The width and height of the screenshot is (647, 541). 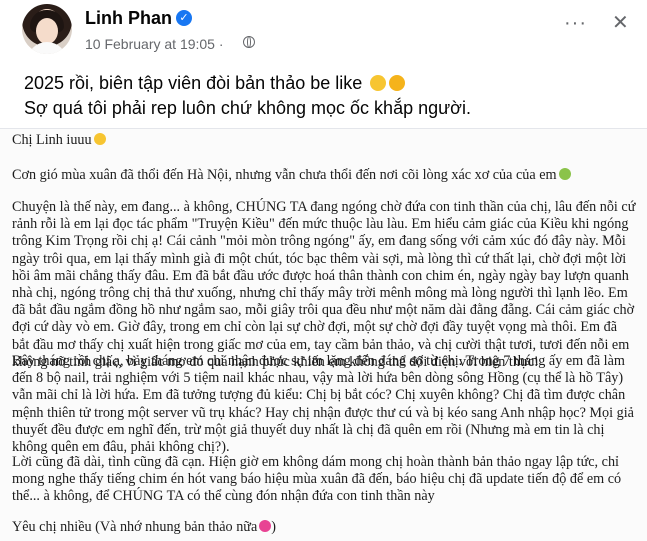 I want to click on close-button: ✕, so click(x=620, y=22).